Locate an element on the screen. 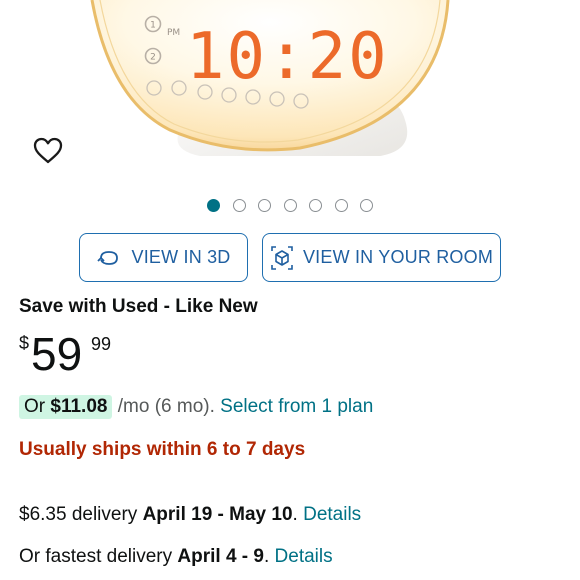  price-symbol: $ is located at coordinates (24, 343).